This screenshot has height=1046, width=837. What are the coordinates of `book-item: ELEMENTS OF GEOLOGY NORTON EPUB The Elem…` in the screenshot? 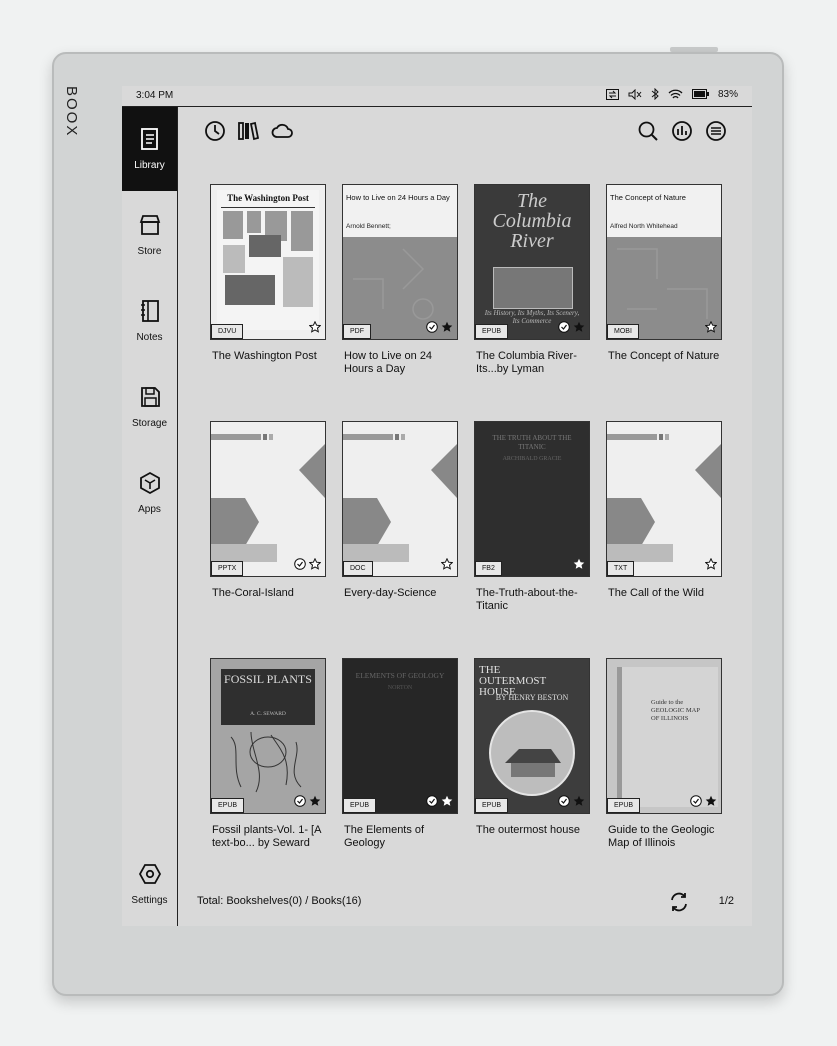 It's located at (400, 754).